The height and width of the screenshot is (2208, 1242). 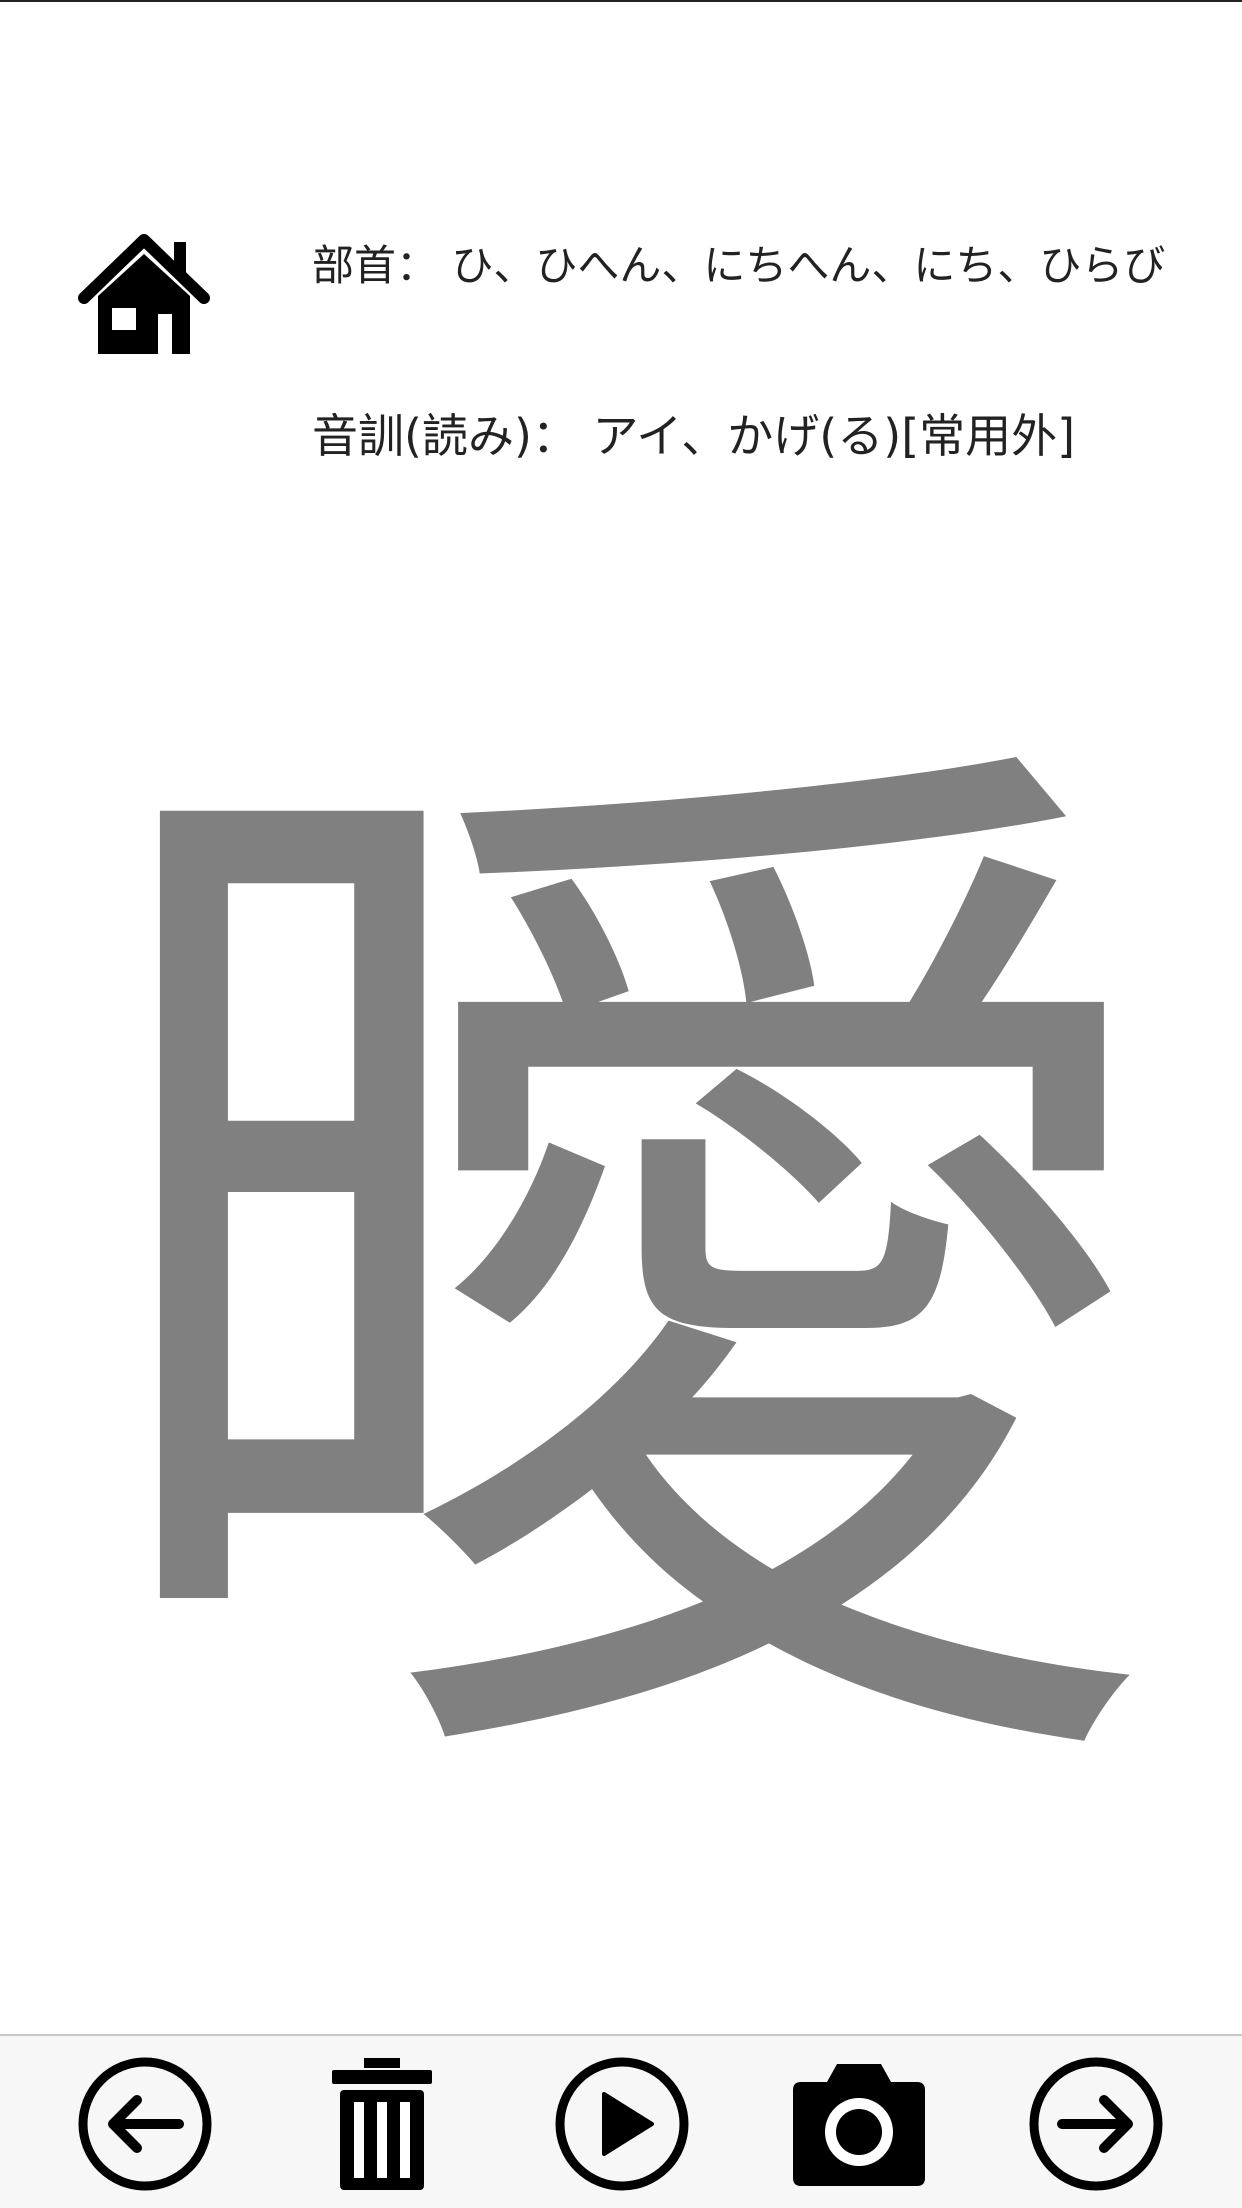 I want to click on delete-button, so click(x=382, y=2124).